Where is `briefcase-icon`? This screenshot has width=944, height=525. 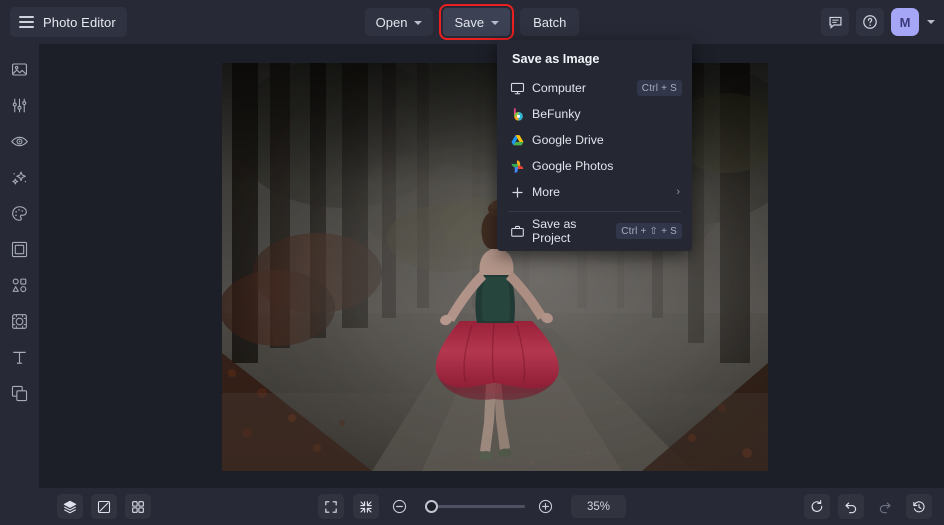 briefcase-icon is located at coordinates (521, 231).